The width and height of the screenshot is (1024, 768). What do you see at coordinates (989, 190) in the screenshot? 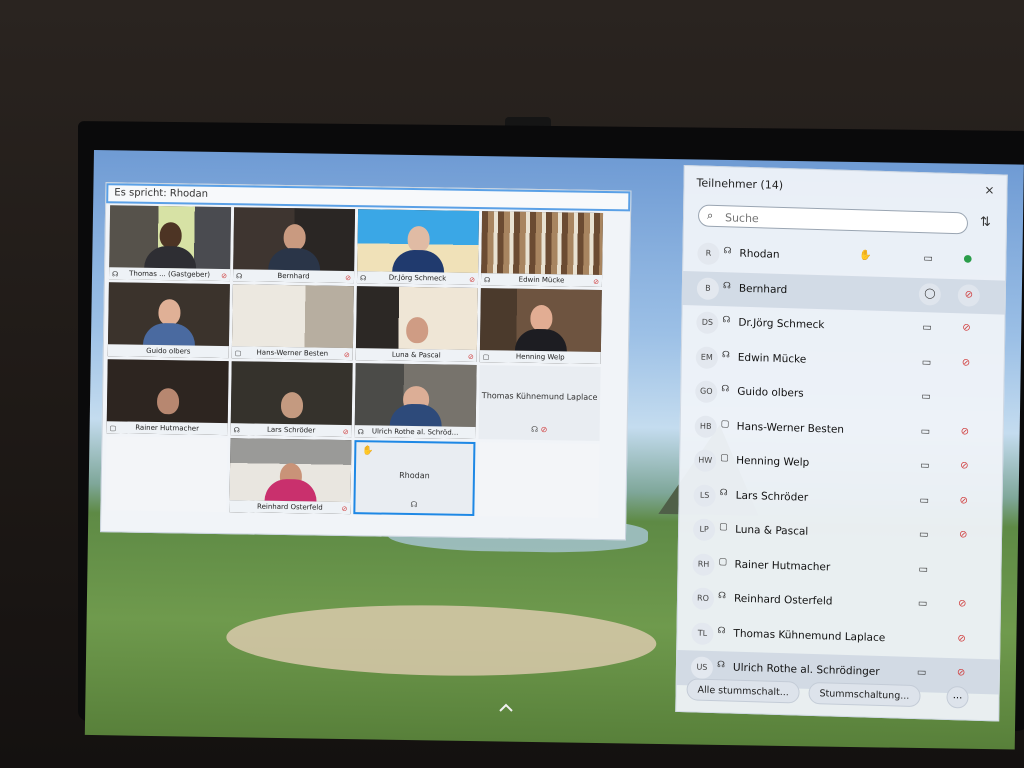
I see `close-icon: ×` at bounding box center [989, 190].